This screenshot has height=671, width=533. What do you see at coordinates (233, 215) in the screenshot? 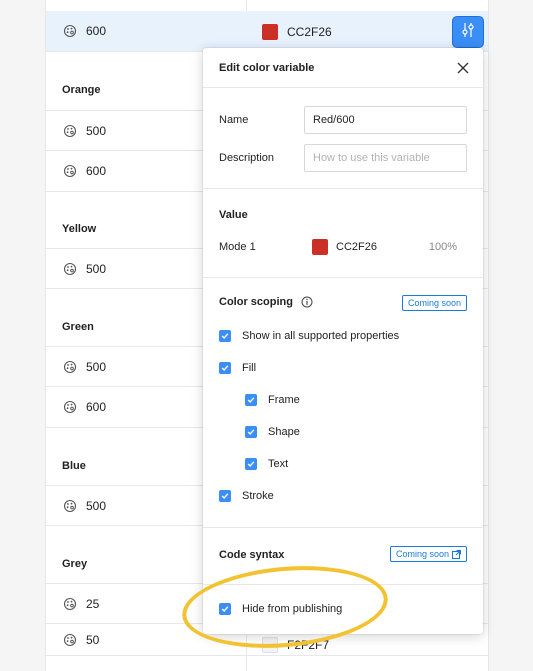
I see `value-title: Value` at bounding box center [233, 215].